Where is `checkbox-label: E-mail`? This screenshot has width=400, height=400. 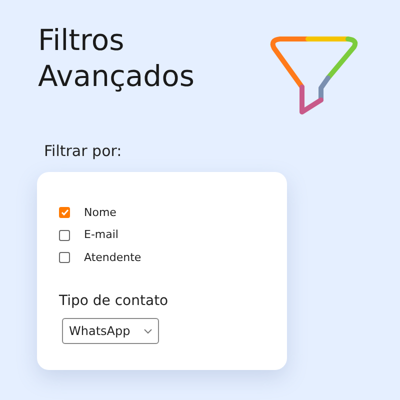 checkbox-label: E-mail is located at coordinates (101, 235).